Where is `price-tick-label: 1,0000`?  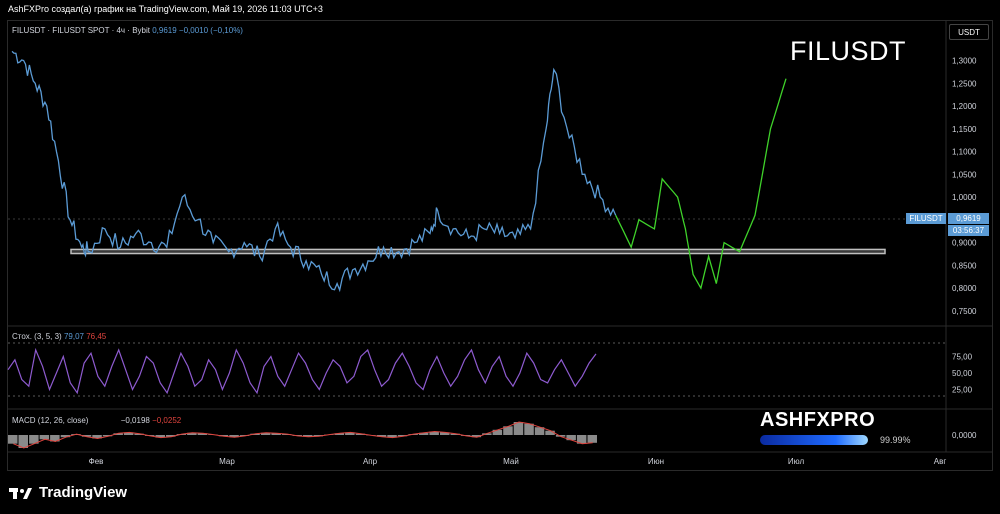 price-tick-label: 1,0000 is located at coordinates (964, 197).